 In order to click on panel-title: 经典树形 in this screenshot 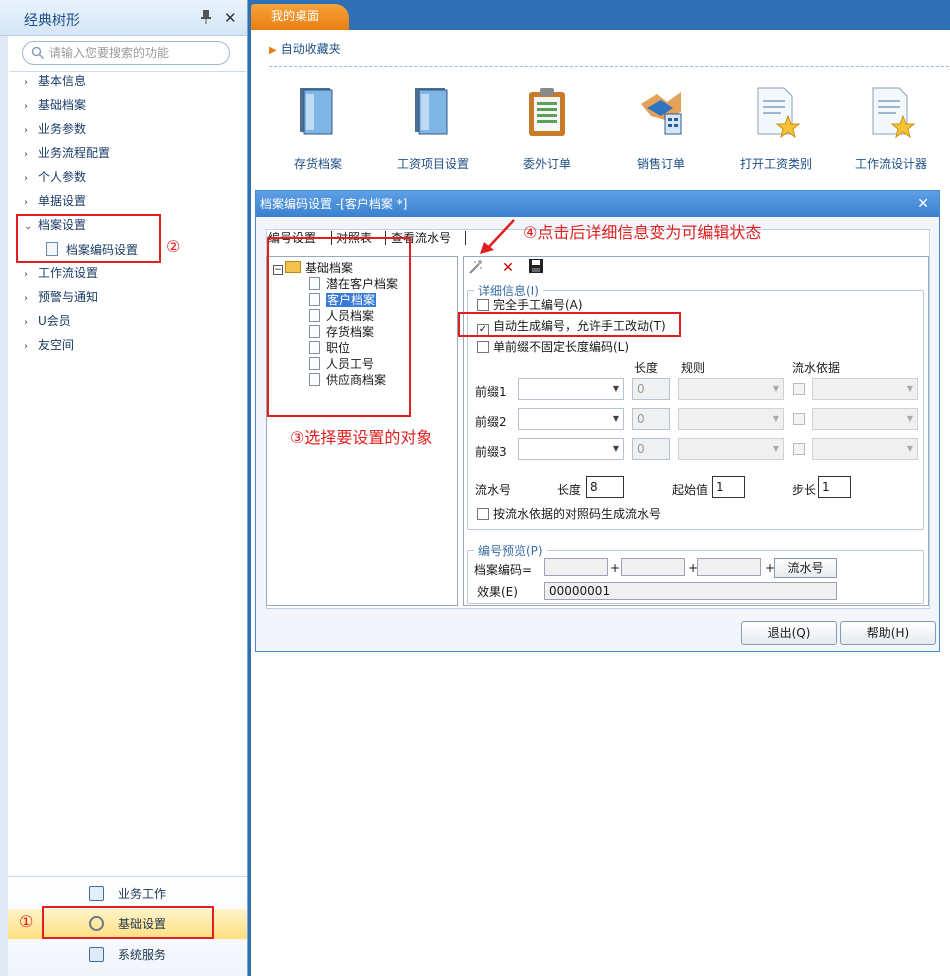, I will do `click(52, 21)`.